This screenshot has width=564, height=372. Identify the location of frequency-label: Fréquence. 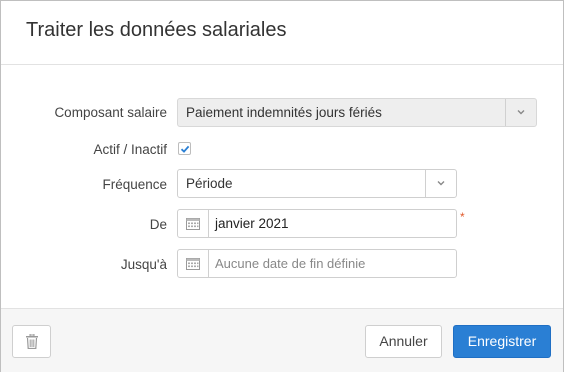
(134, 184).